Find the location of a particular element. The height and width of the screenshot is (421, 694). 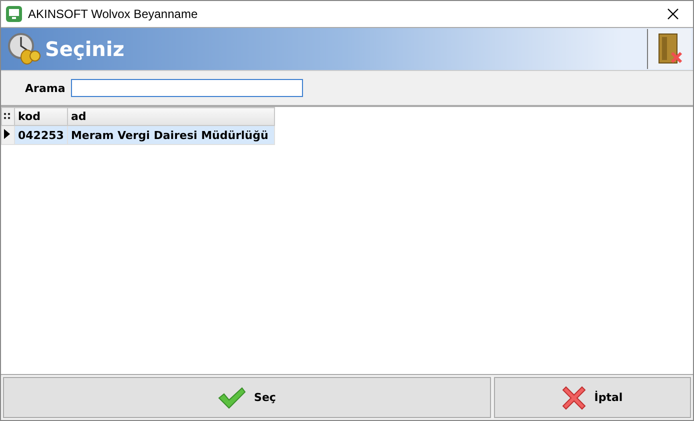

window-title: AKINSOFT Wolvox Beyanname is located at coordinates (113, 14).